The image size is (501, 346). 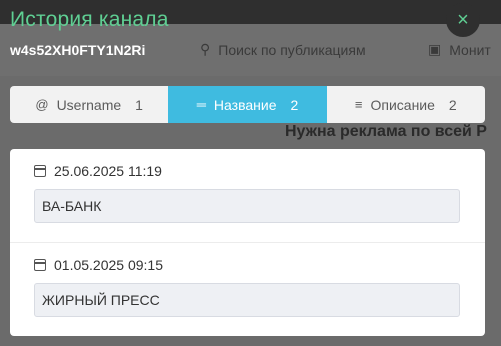 I want to click on title-icon: ═, so click(x=201, y=104).